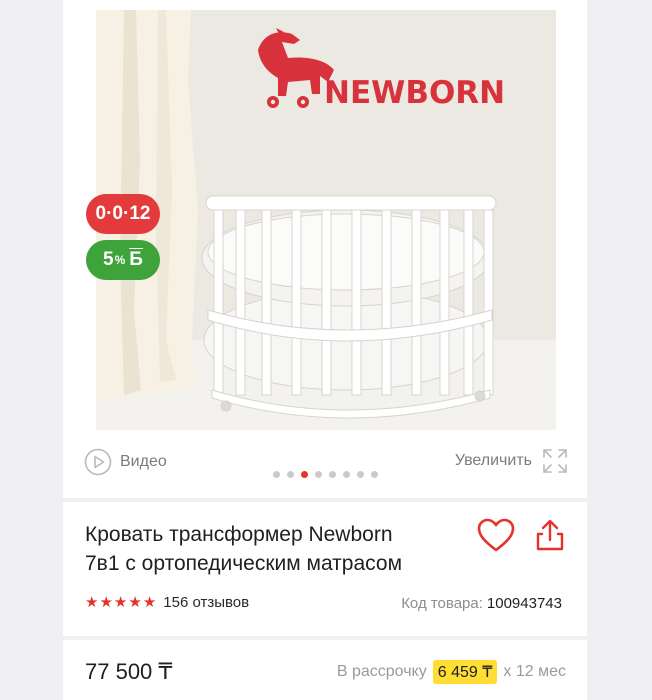 The height and width of the screenshot is (700, 652). I want to click on bonus-badge-currency: Б, so click(136, 259).